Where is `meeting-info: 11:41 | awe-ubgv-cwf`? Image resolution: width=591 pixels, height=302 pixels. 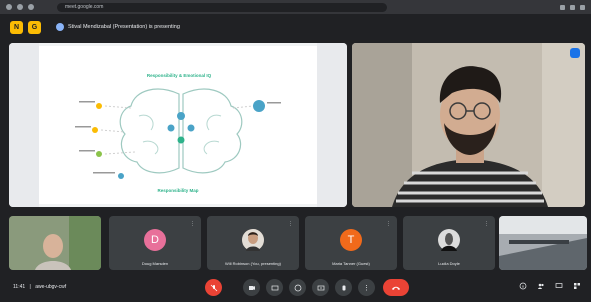
meeting-info: 11:41 | awe-ubgv-cwf is located at coordinates (39, 287).